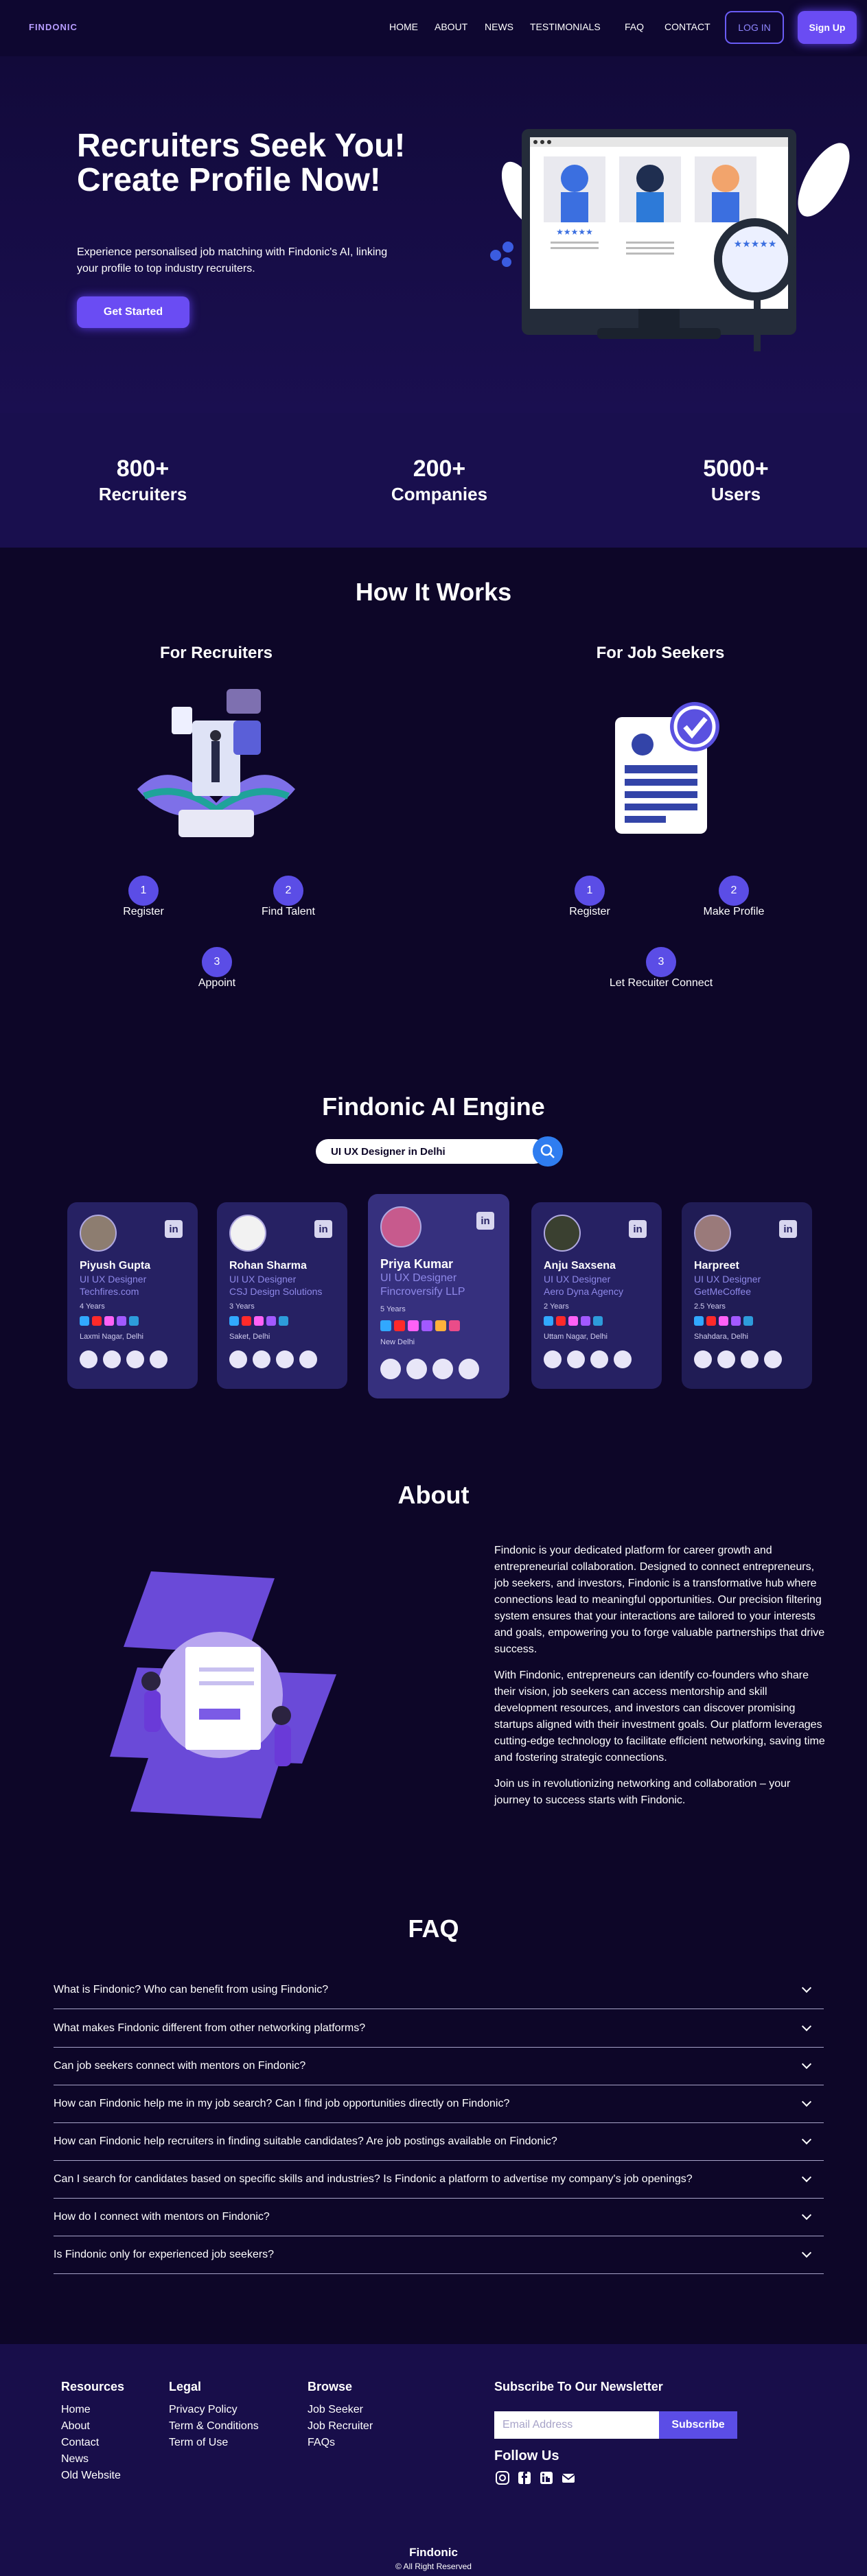 This screenshot has height=2576, width=867. Describe the element at coordinates (577, 1279) in the screenshot. I see `candidate-role: UI UX Designer` at that location.